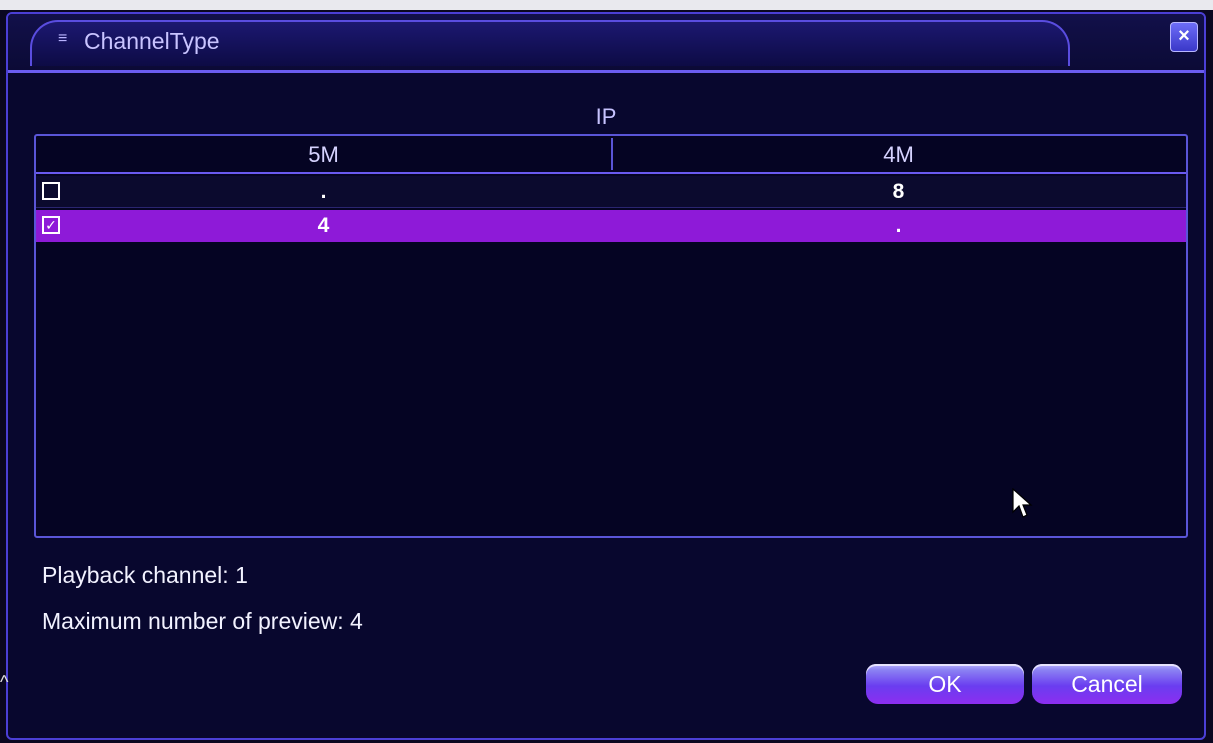 The width and height of the screenshot is (1213, 743). What do you see at coordinates (898, 155) in the screenshot?
I see `column-header-4m: 4M` at bounding box center [898, 155].